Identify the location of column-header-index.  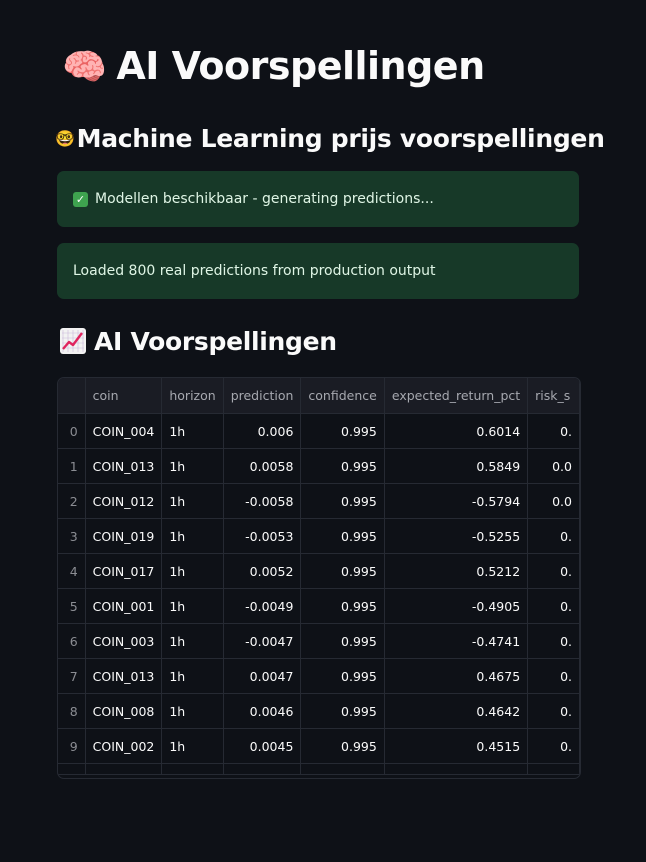
(72, 396).